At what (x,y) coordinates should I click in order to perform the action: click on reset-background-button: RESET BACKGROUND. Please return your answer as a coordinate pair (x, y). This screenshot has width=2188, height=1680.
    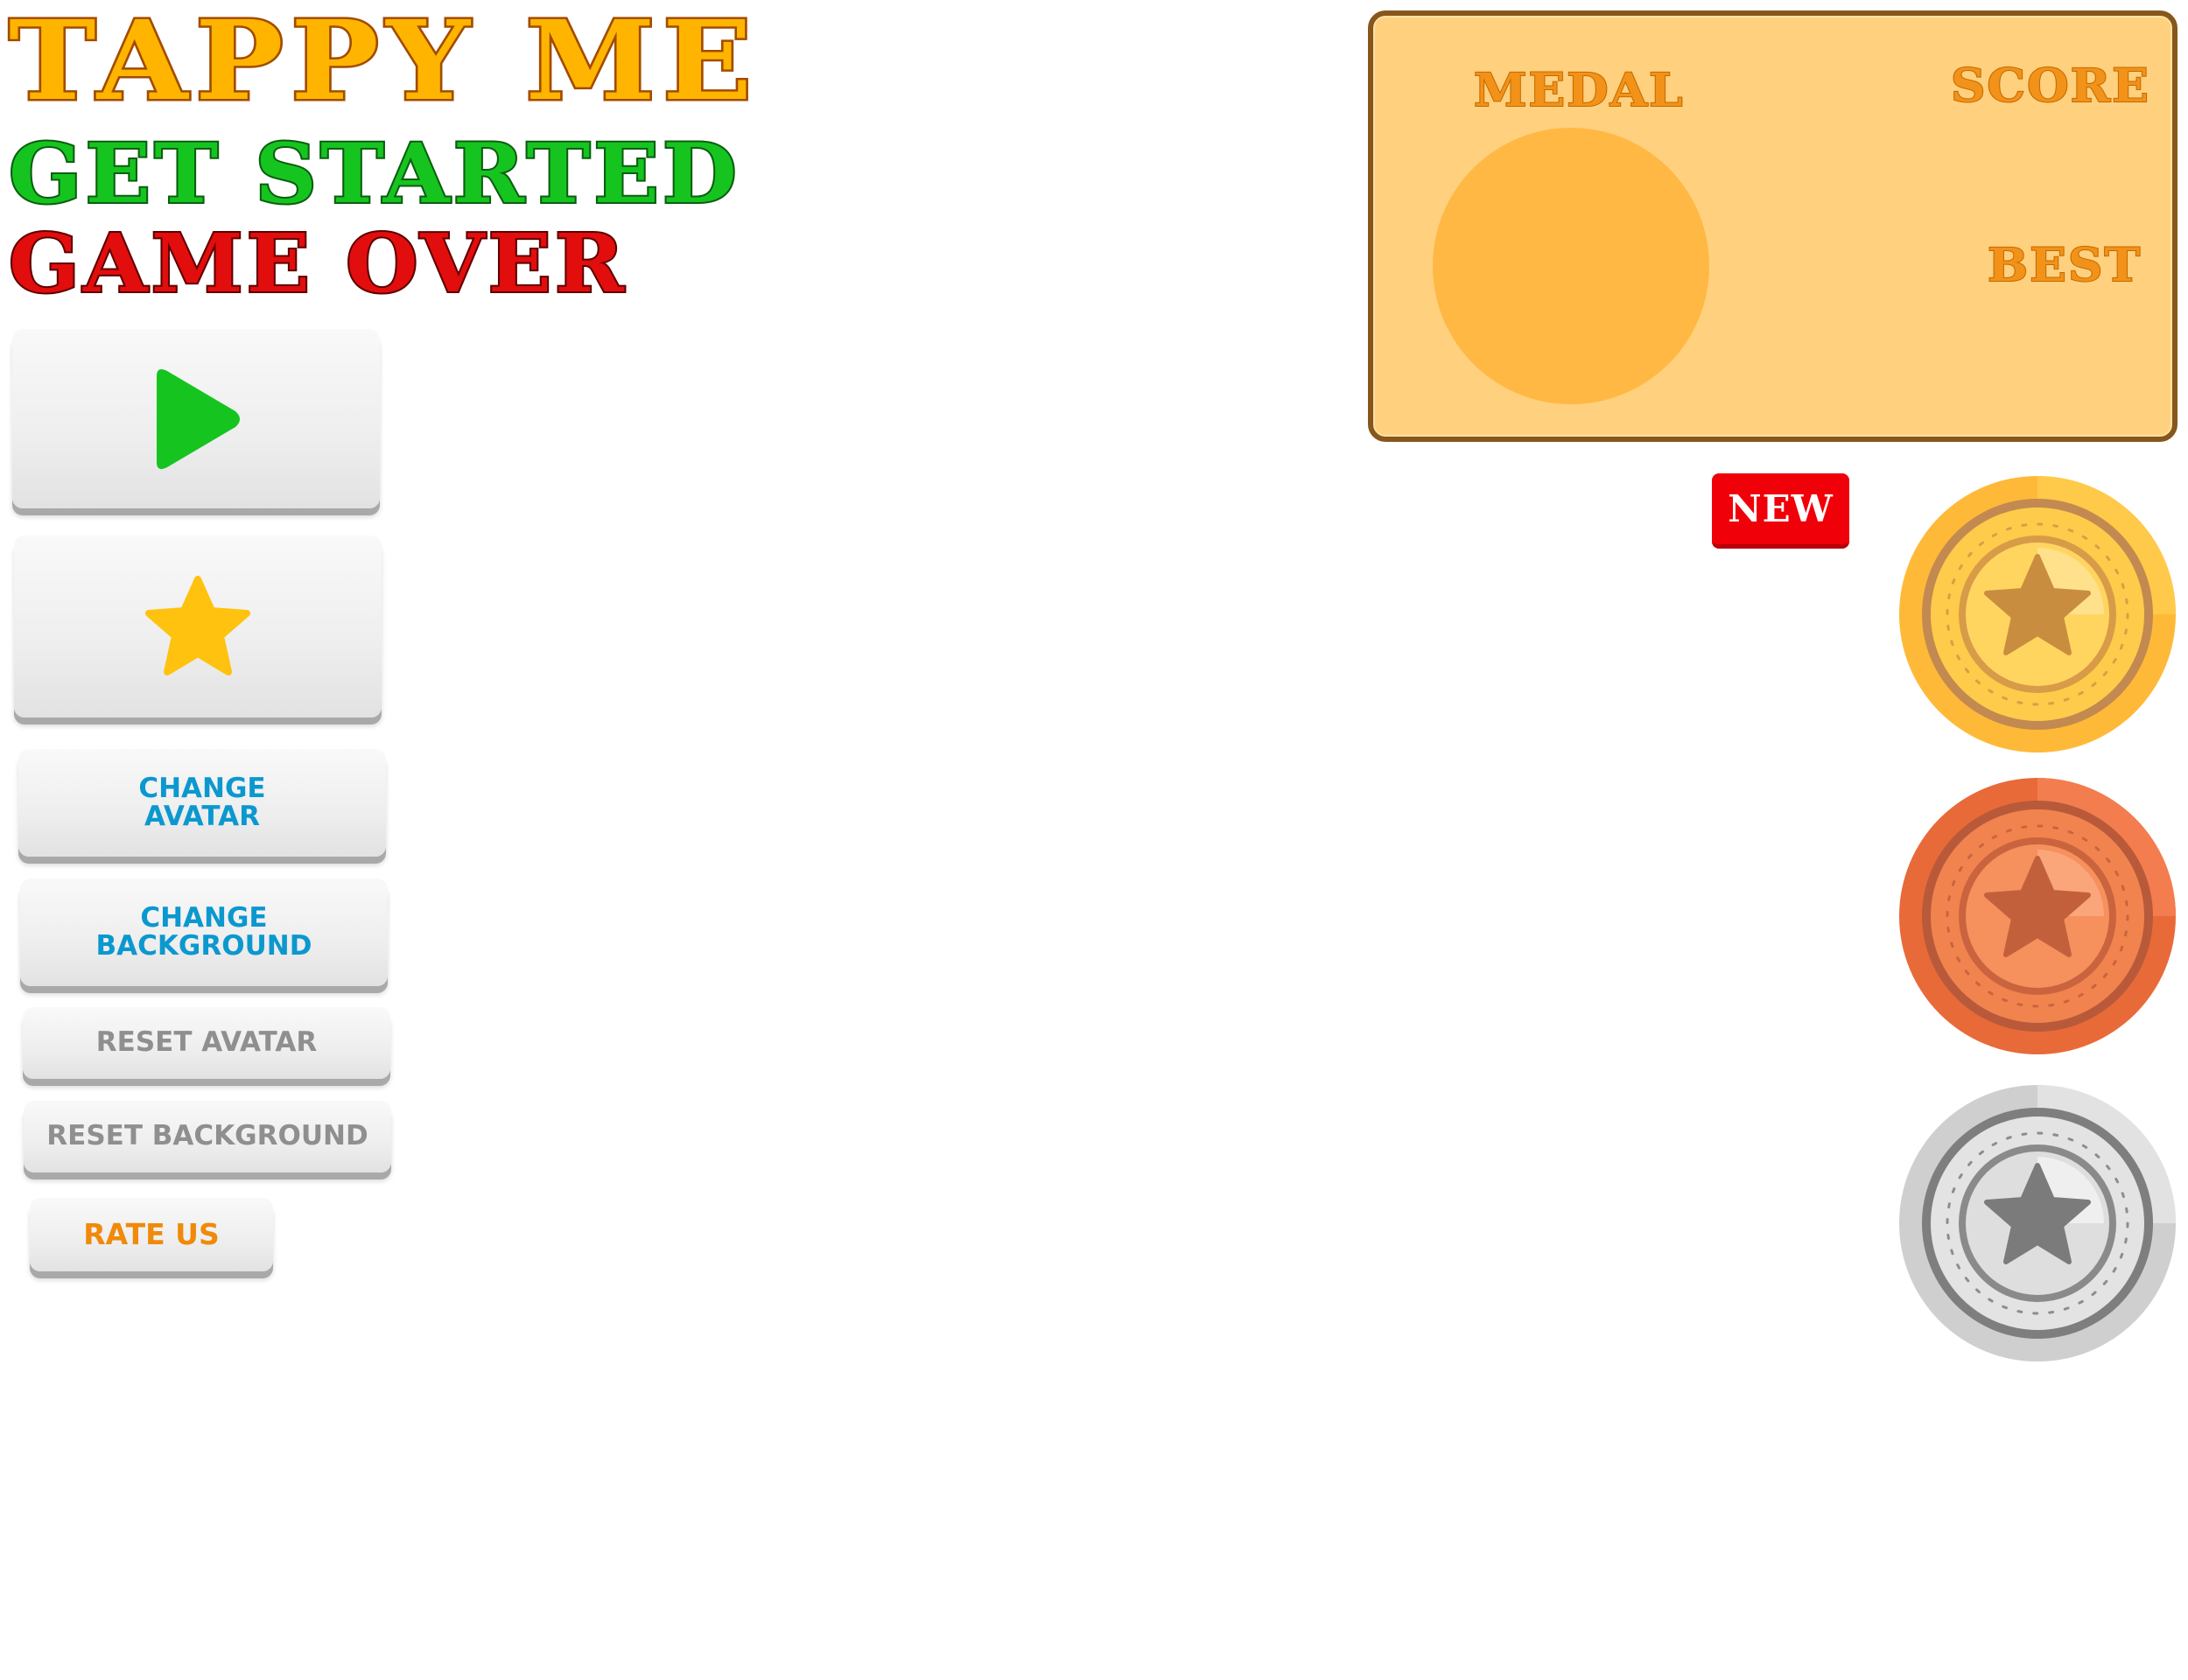
    Looking at the image, I should click on (207, 1136).